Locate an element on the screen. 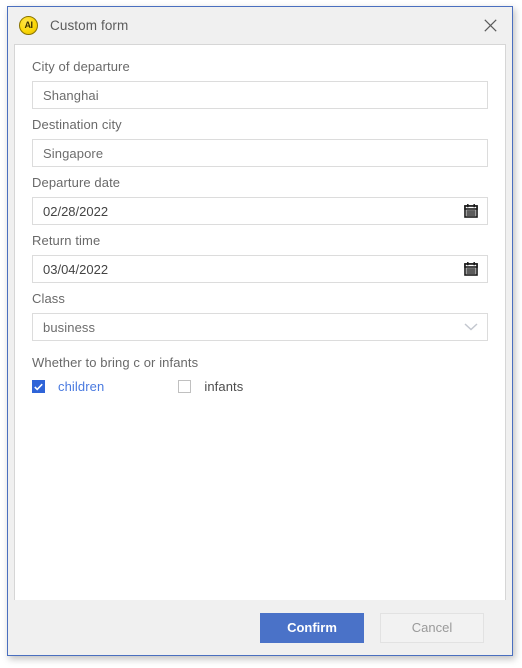 This screenshot has height=668, width=522. value-destination-city: Singapore is located at coordinates (73, 153).